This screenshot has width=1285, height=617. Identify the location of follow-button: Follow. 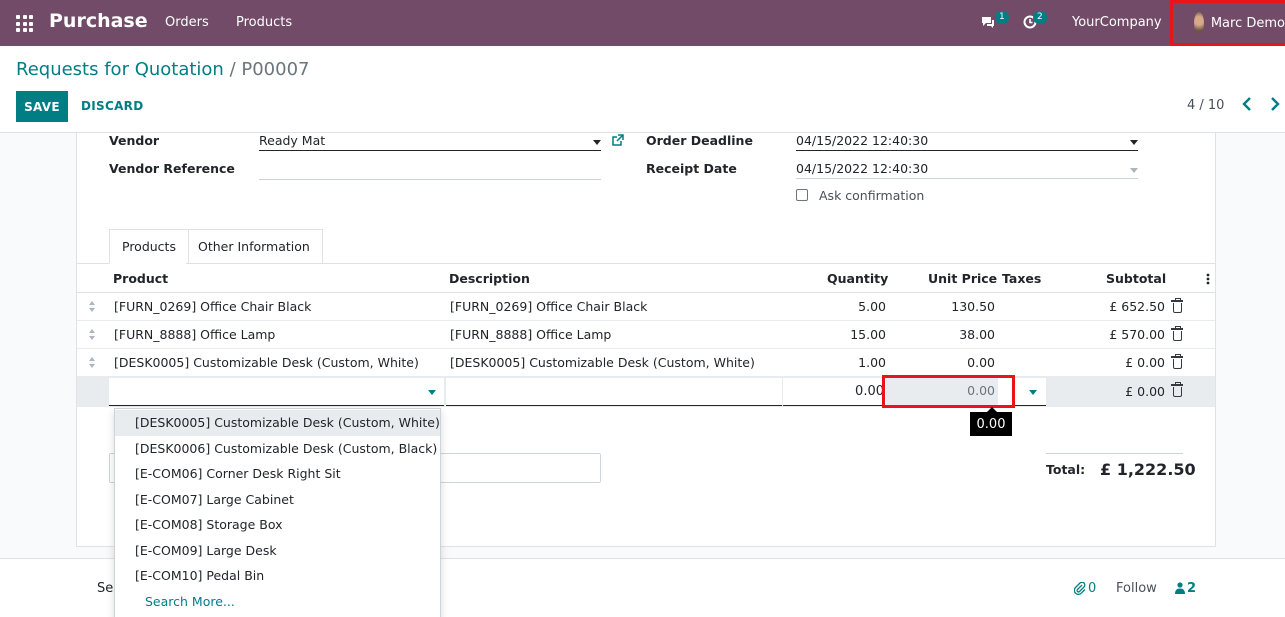
(1136, 588).